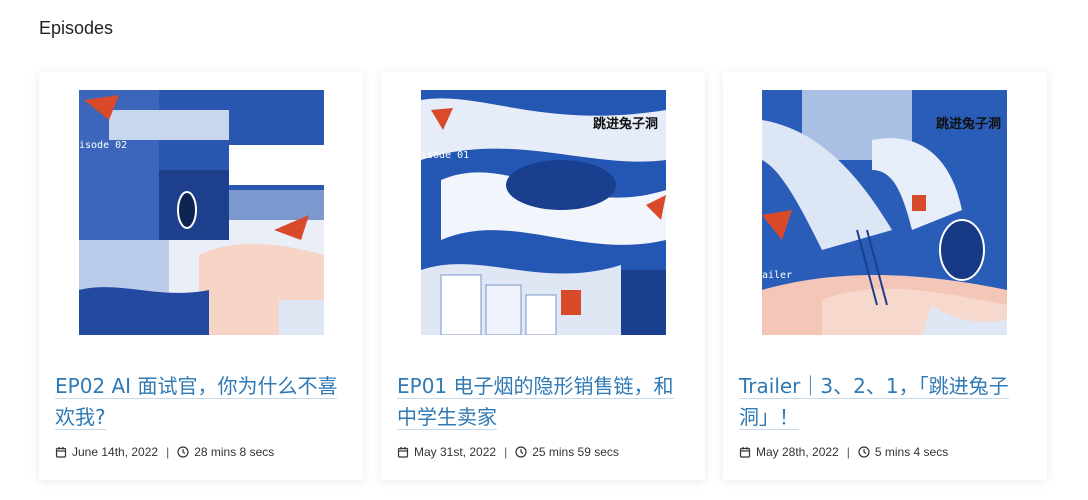  I want to click on episode-duration: 25 mins 59 secs, so click(575, 452).